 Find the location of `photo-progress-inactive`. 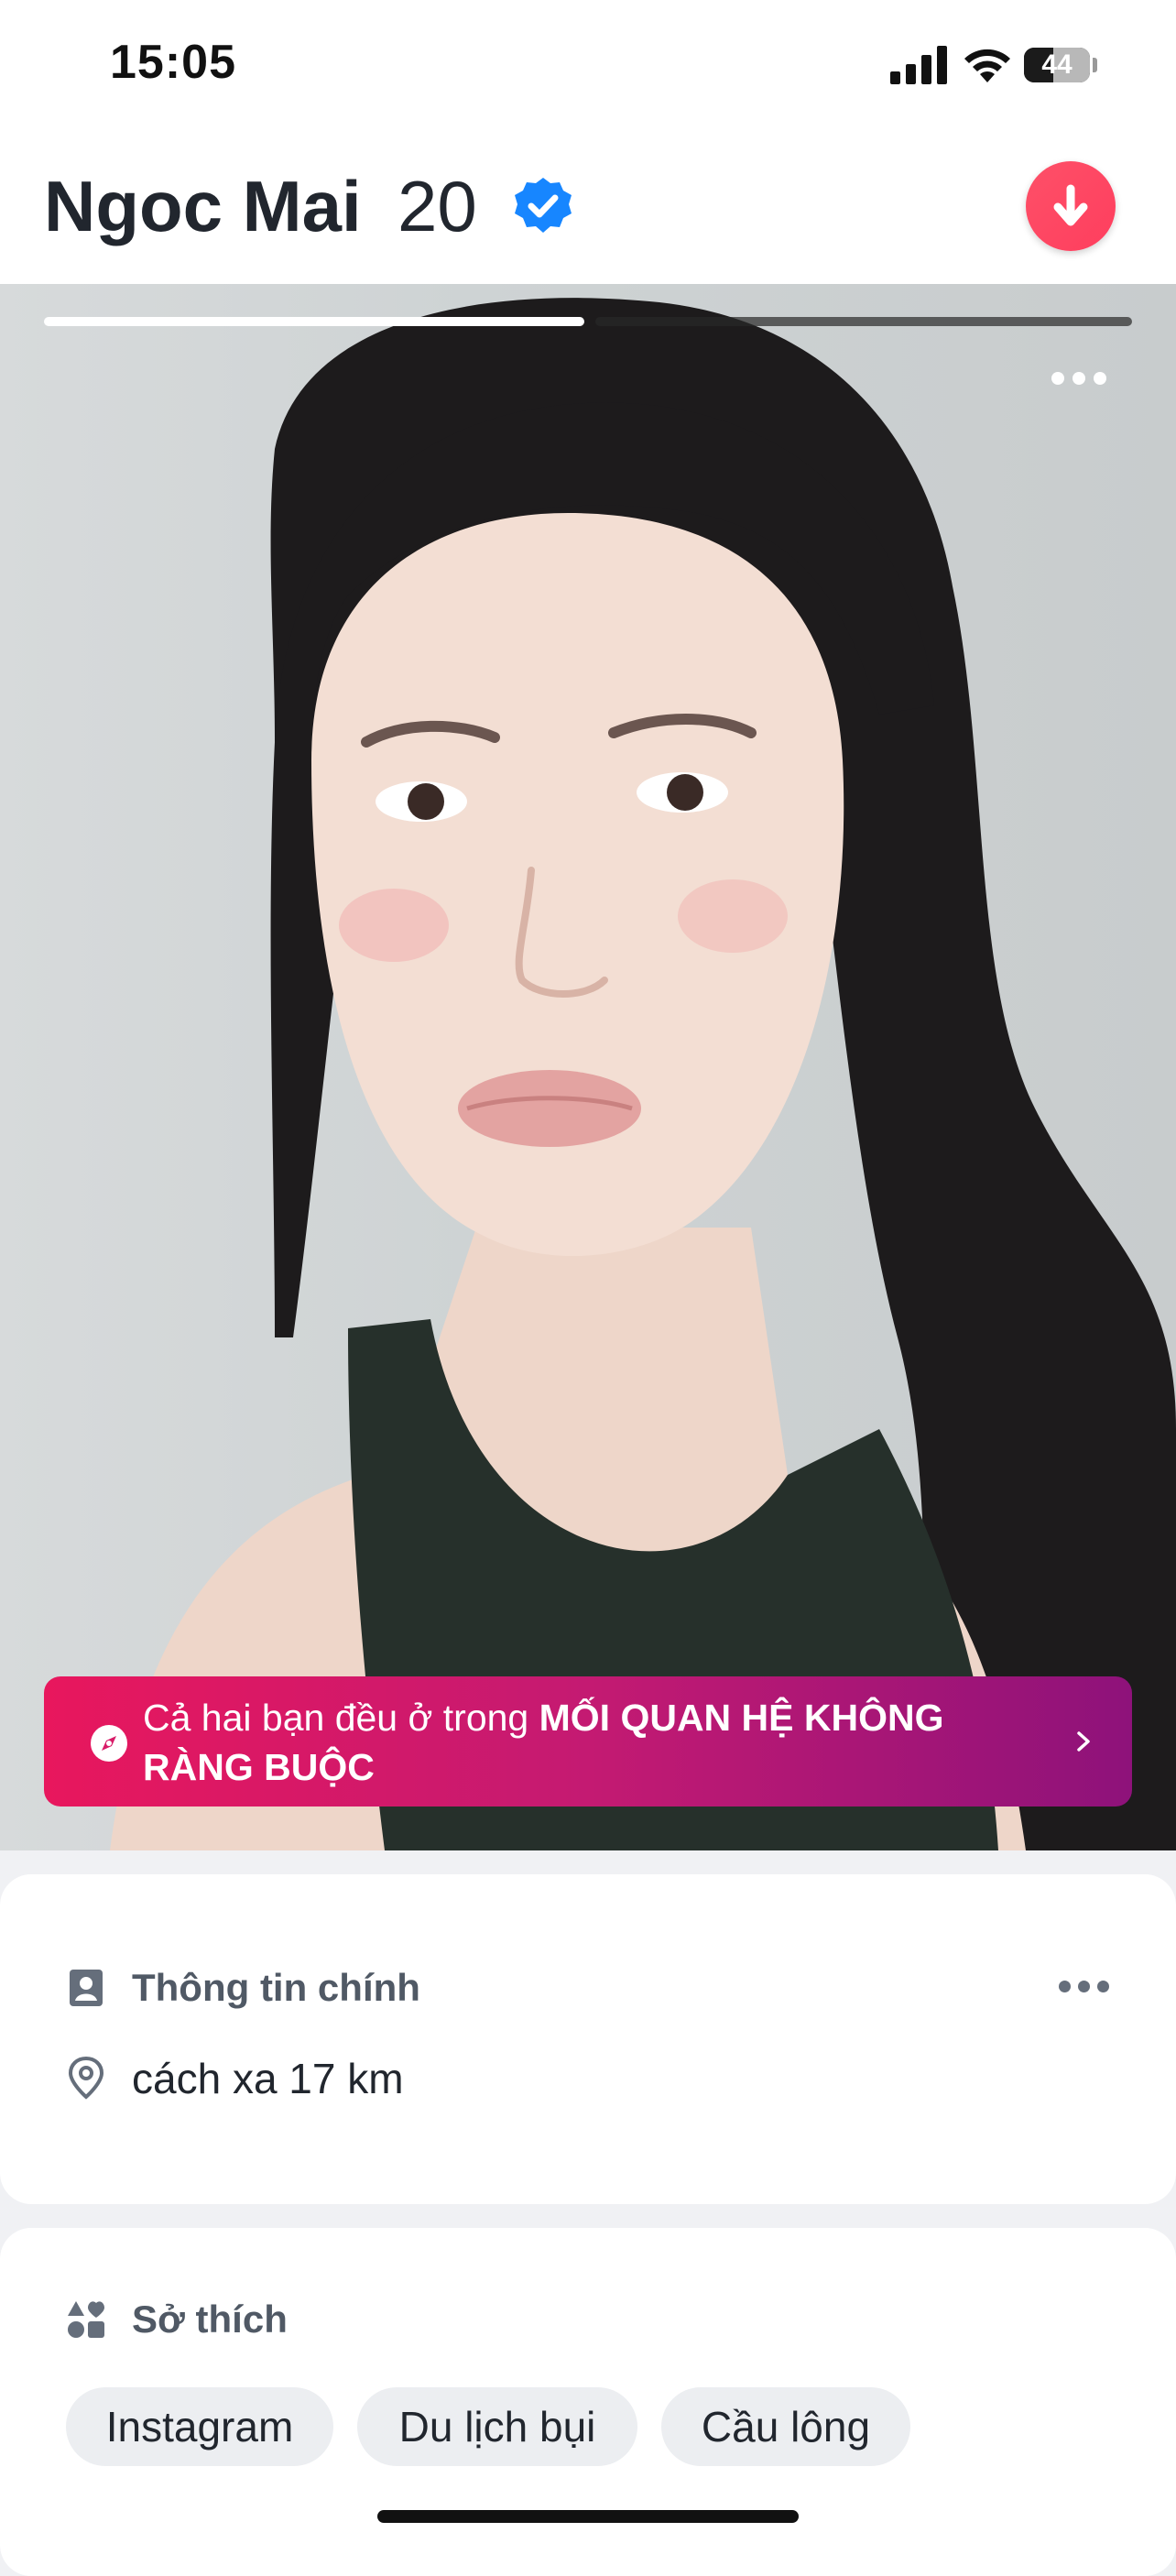

photo-progress-inactive is located at coordinates (863, 322).